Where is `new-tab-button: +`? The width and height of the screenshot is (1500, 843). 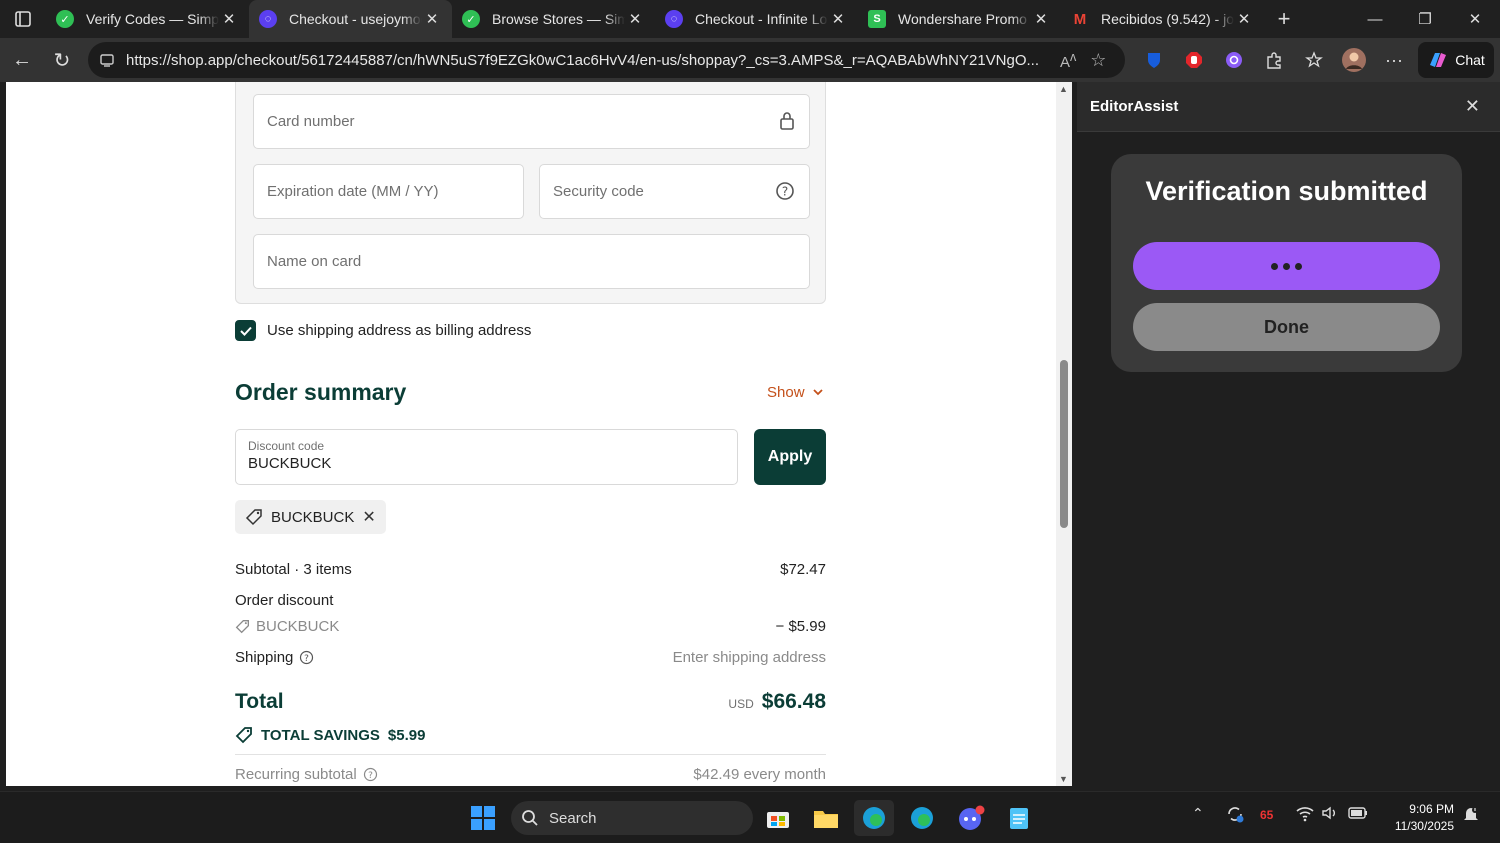 new-tab-button: + is located at coordinates (1284, 19).